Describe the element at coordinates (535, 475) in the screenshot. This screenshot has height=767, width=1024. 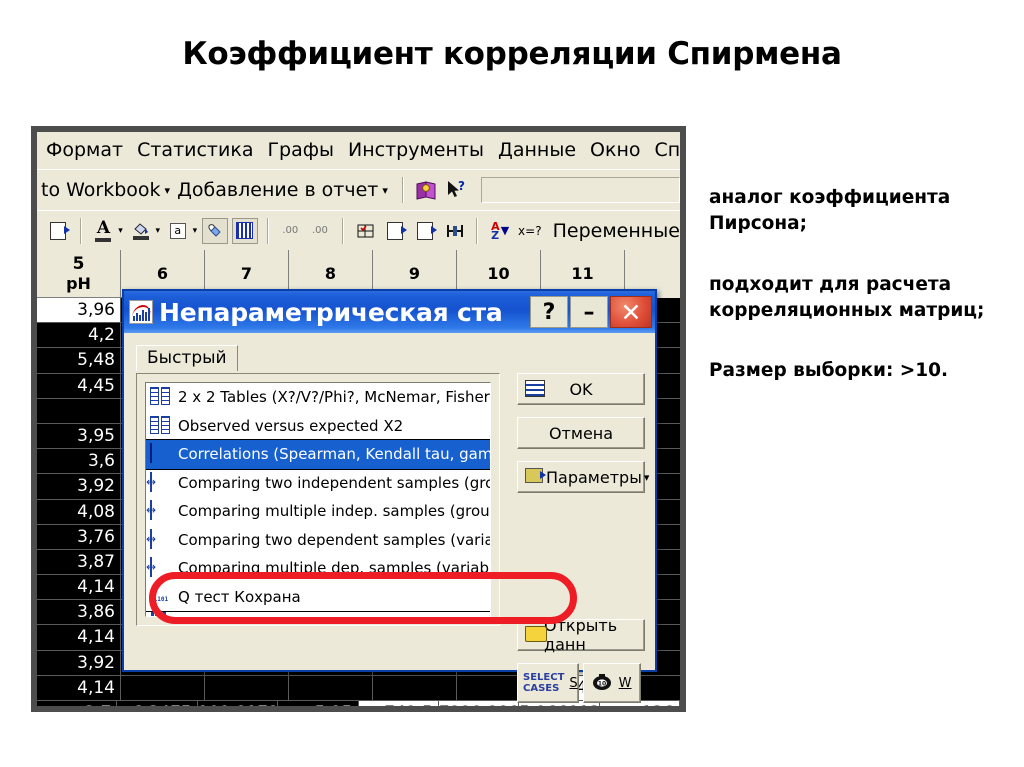
I see `options-icon` at that location.